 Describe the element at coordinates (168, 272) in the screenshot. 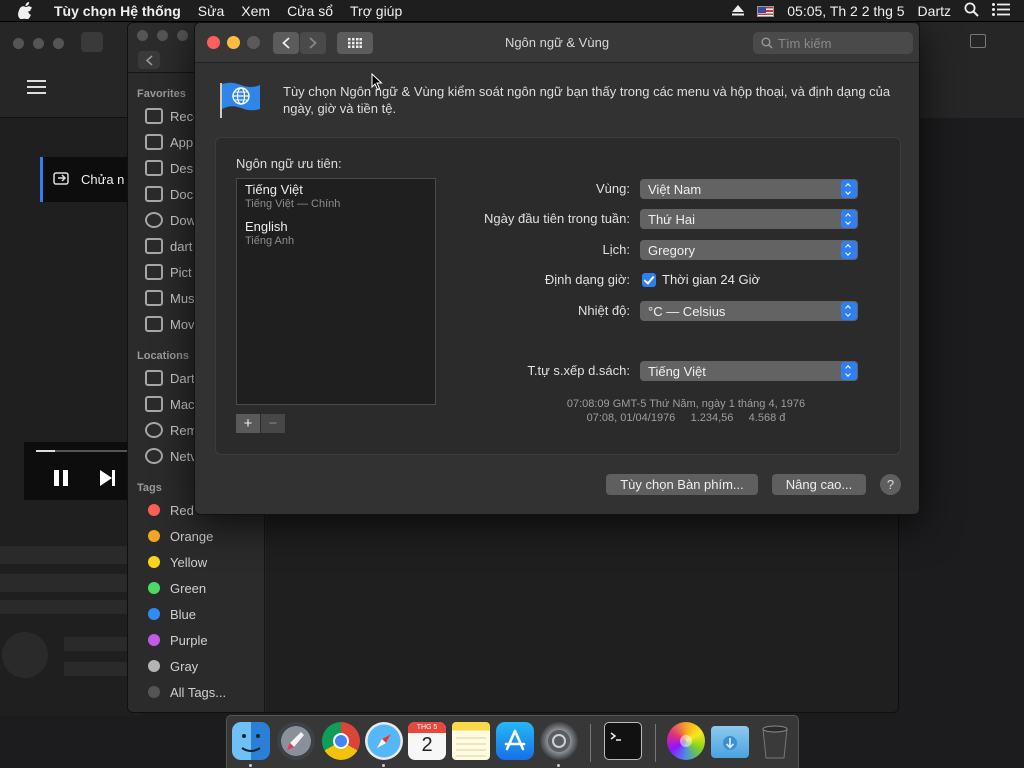

I see `sidebar-item-pictures: Pict` at that location.